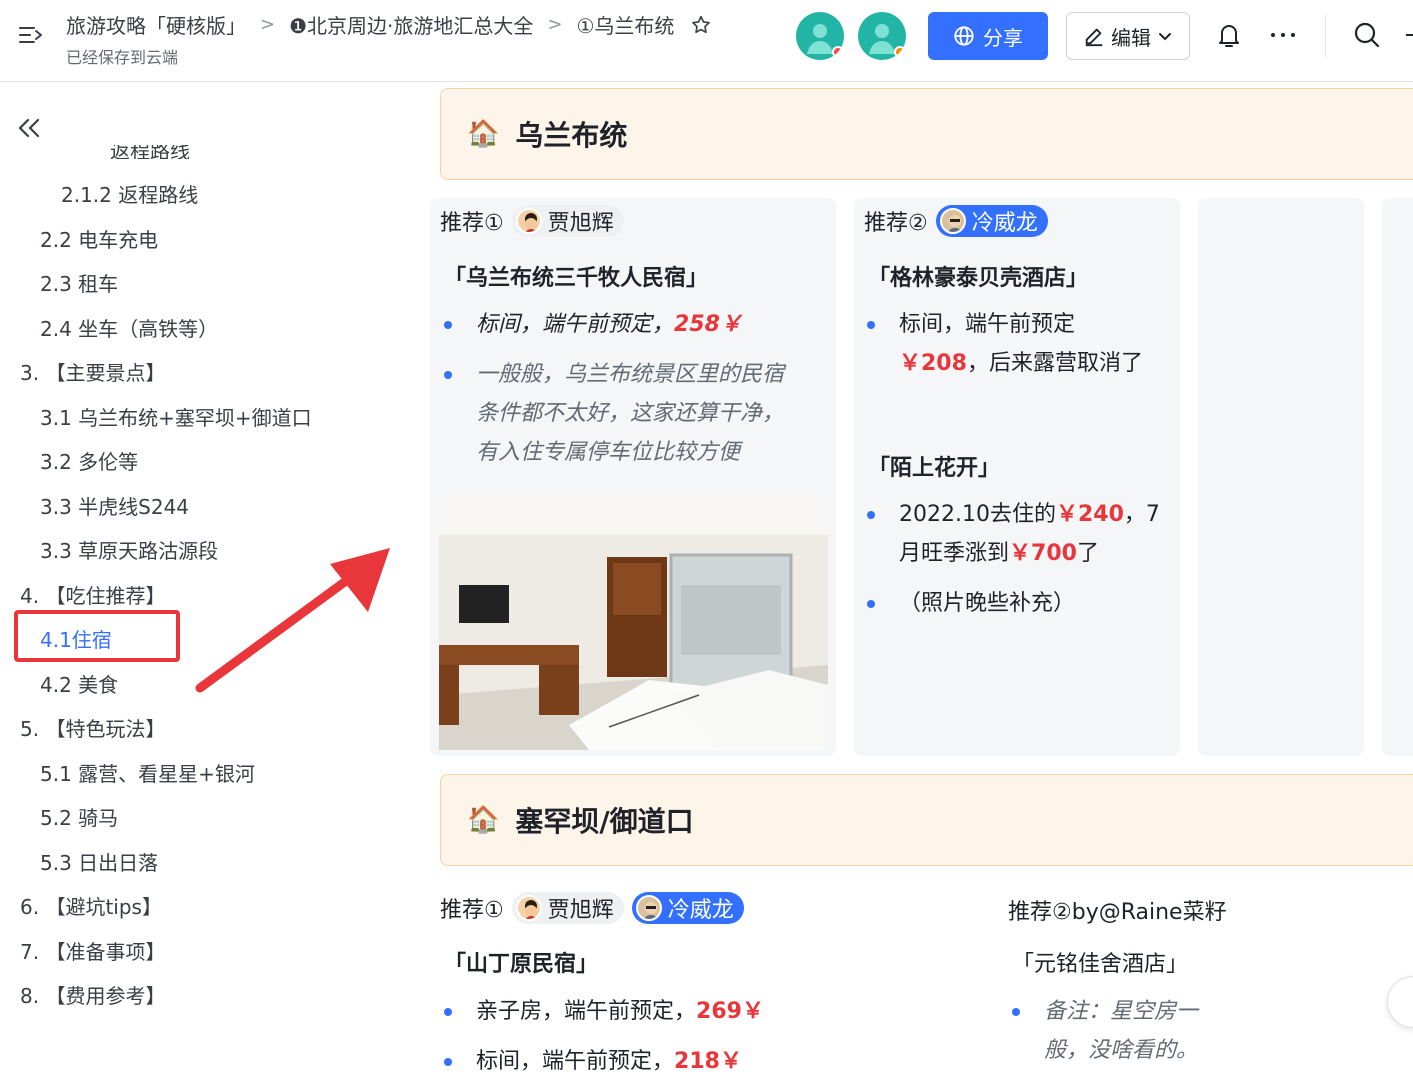 The image size is (1413, 1080). Describe the element at coordinates (79, 816) in the screenshot. I see `toc-item: 5.2 骑马` at that location.